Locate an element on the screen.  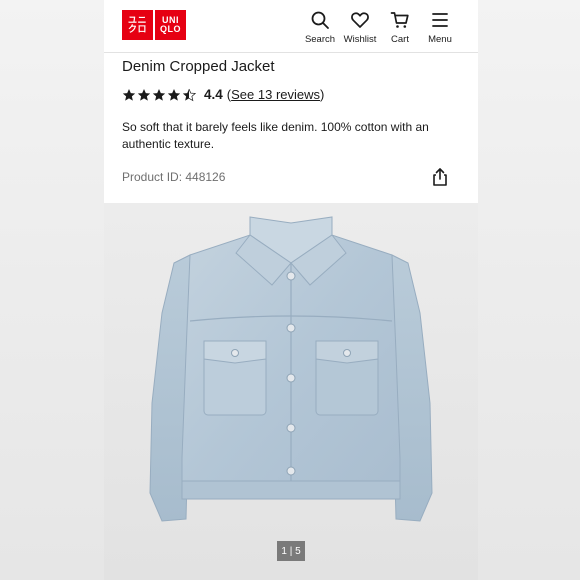
cart-label: Cart is located at coordinates (400, 39).